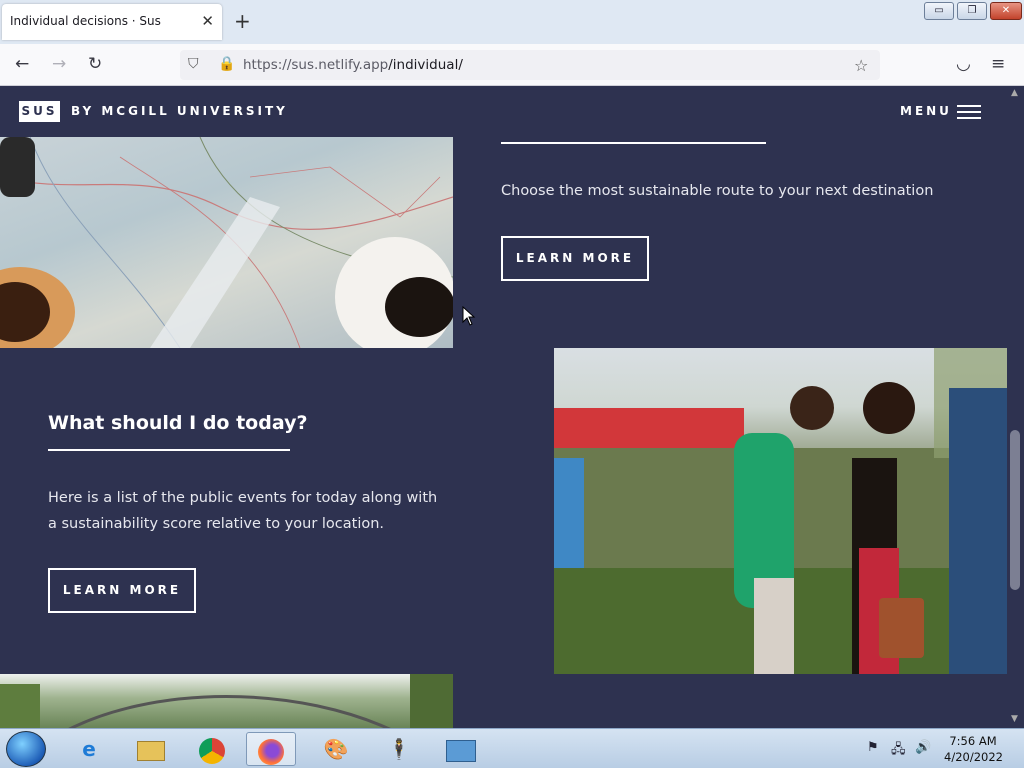 Image resolution: width=1024 pixels, height=768 pixels. I want to click on lock-icon: 🔒, so click(226, 64).